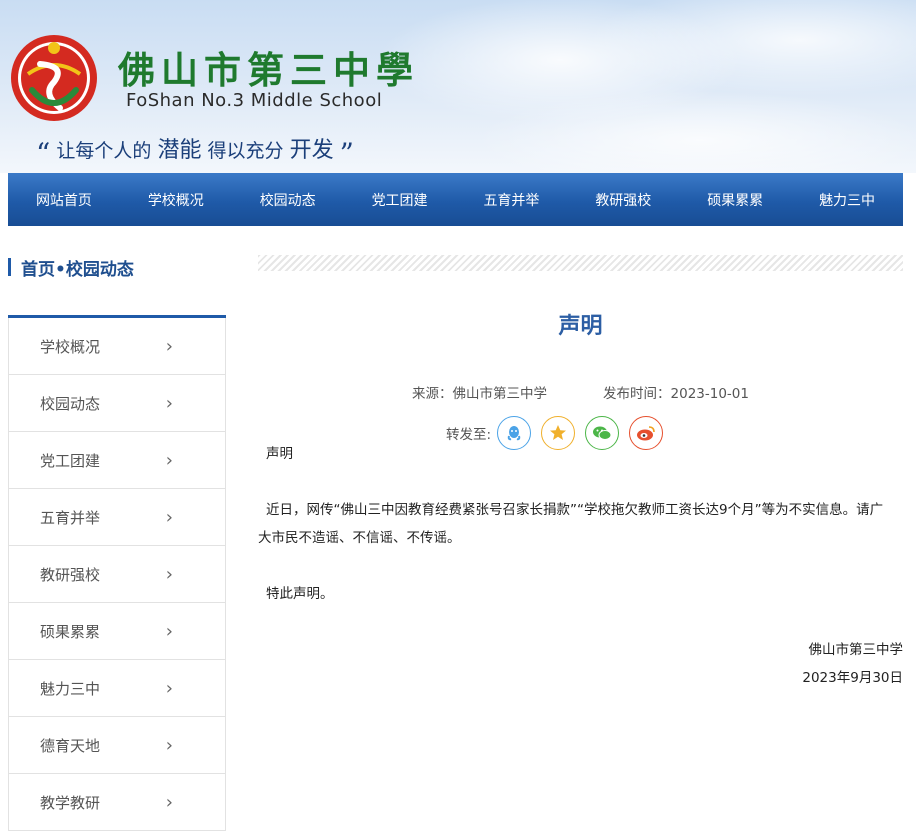 The height and width of the screenshot is (834, 916). I want to click on sidebar-item-party-building: 党工团建 ›, so click(117, 460).